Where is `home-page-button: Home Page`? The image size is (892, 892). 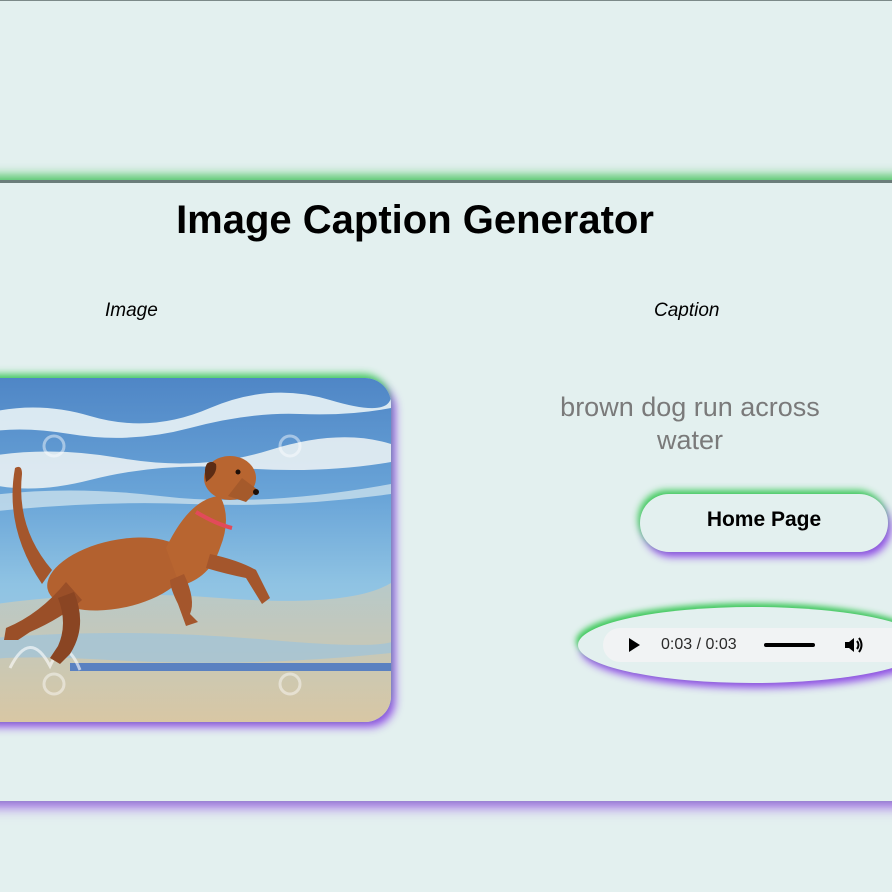 home-page-button: Home Page is located at coordinates (764, 523).